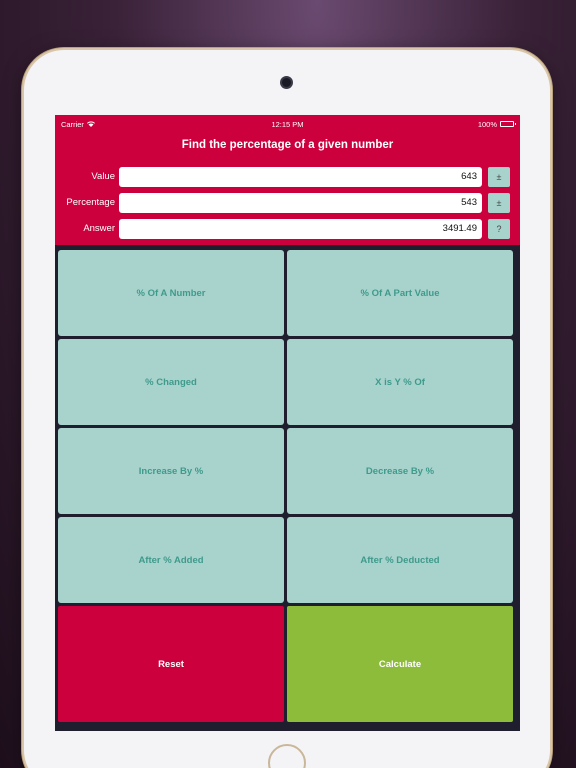 The height and width of the screenshot is (768, 576). I want to click on mode-x-is-y-percent-of-button: X is Y % Of, so click(400, 382).